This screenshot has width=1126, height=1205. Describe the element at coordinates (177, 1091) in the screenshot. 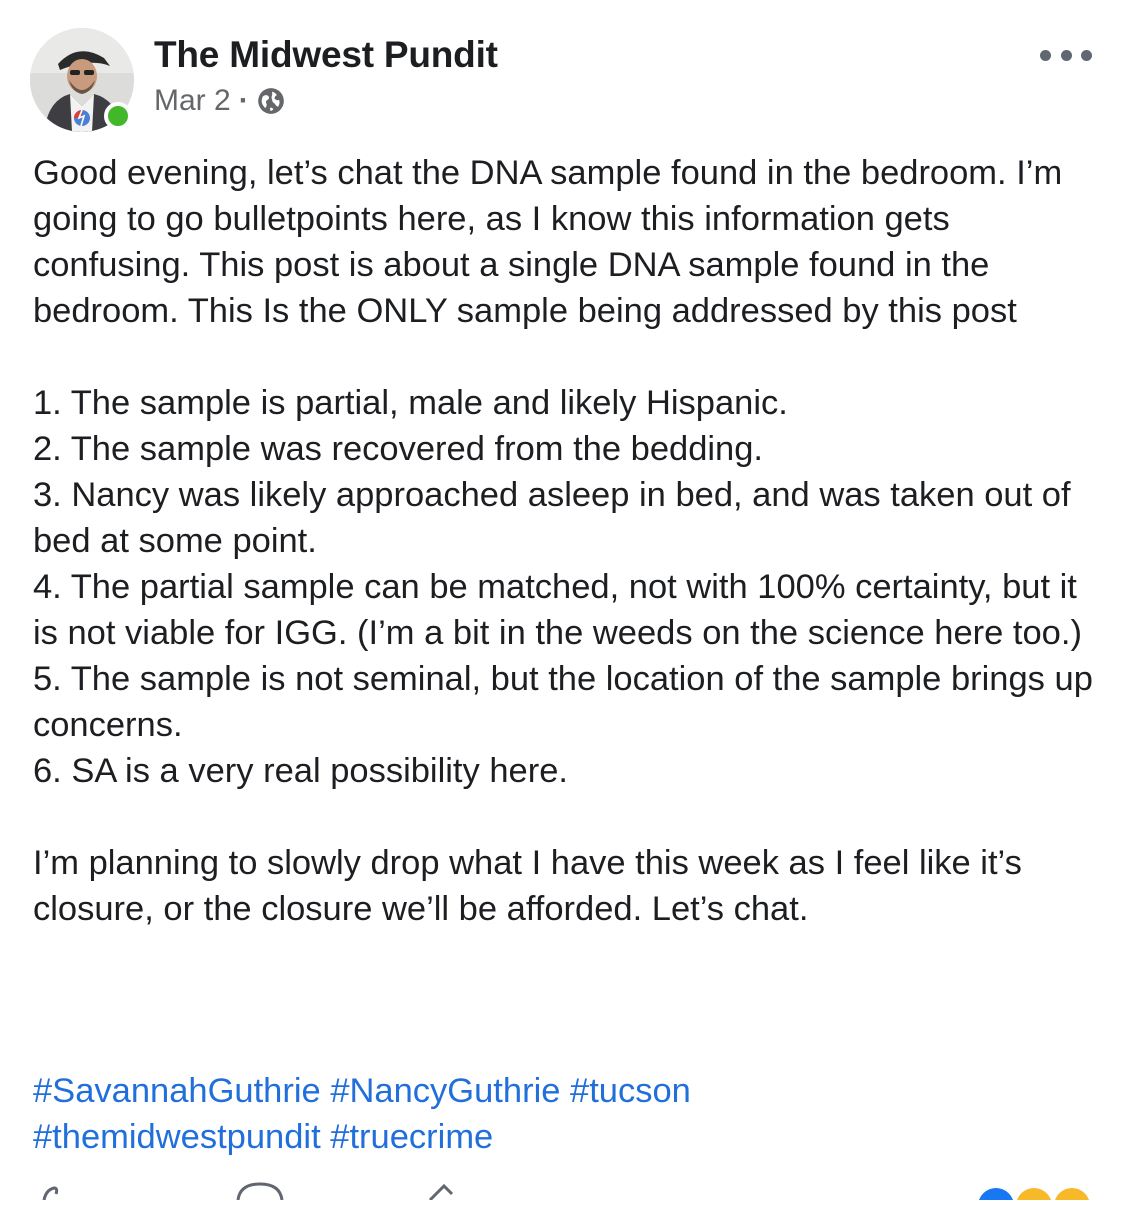

I see `hashtag-link: #SavannahGuthrie` at that location.